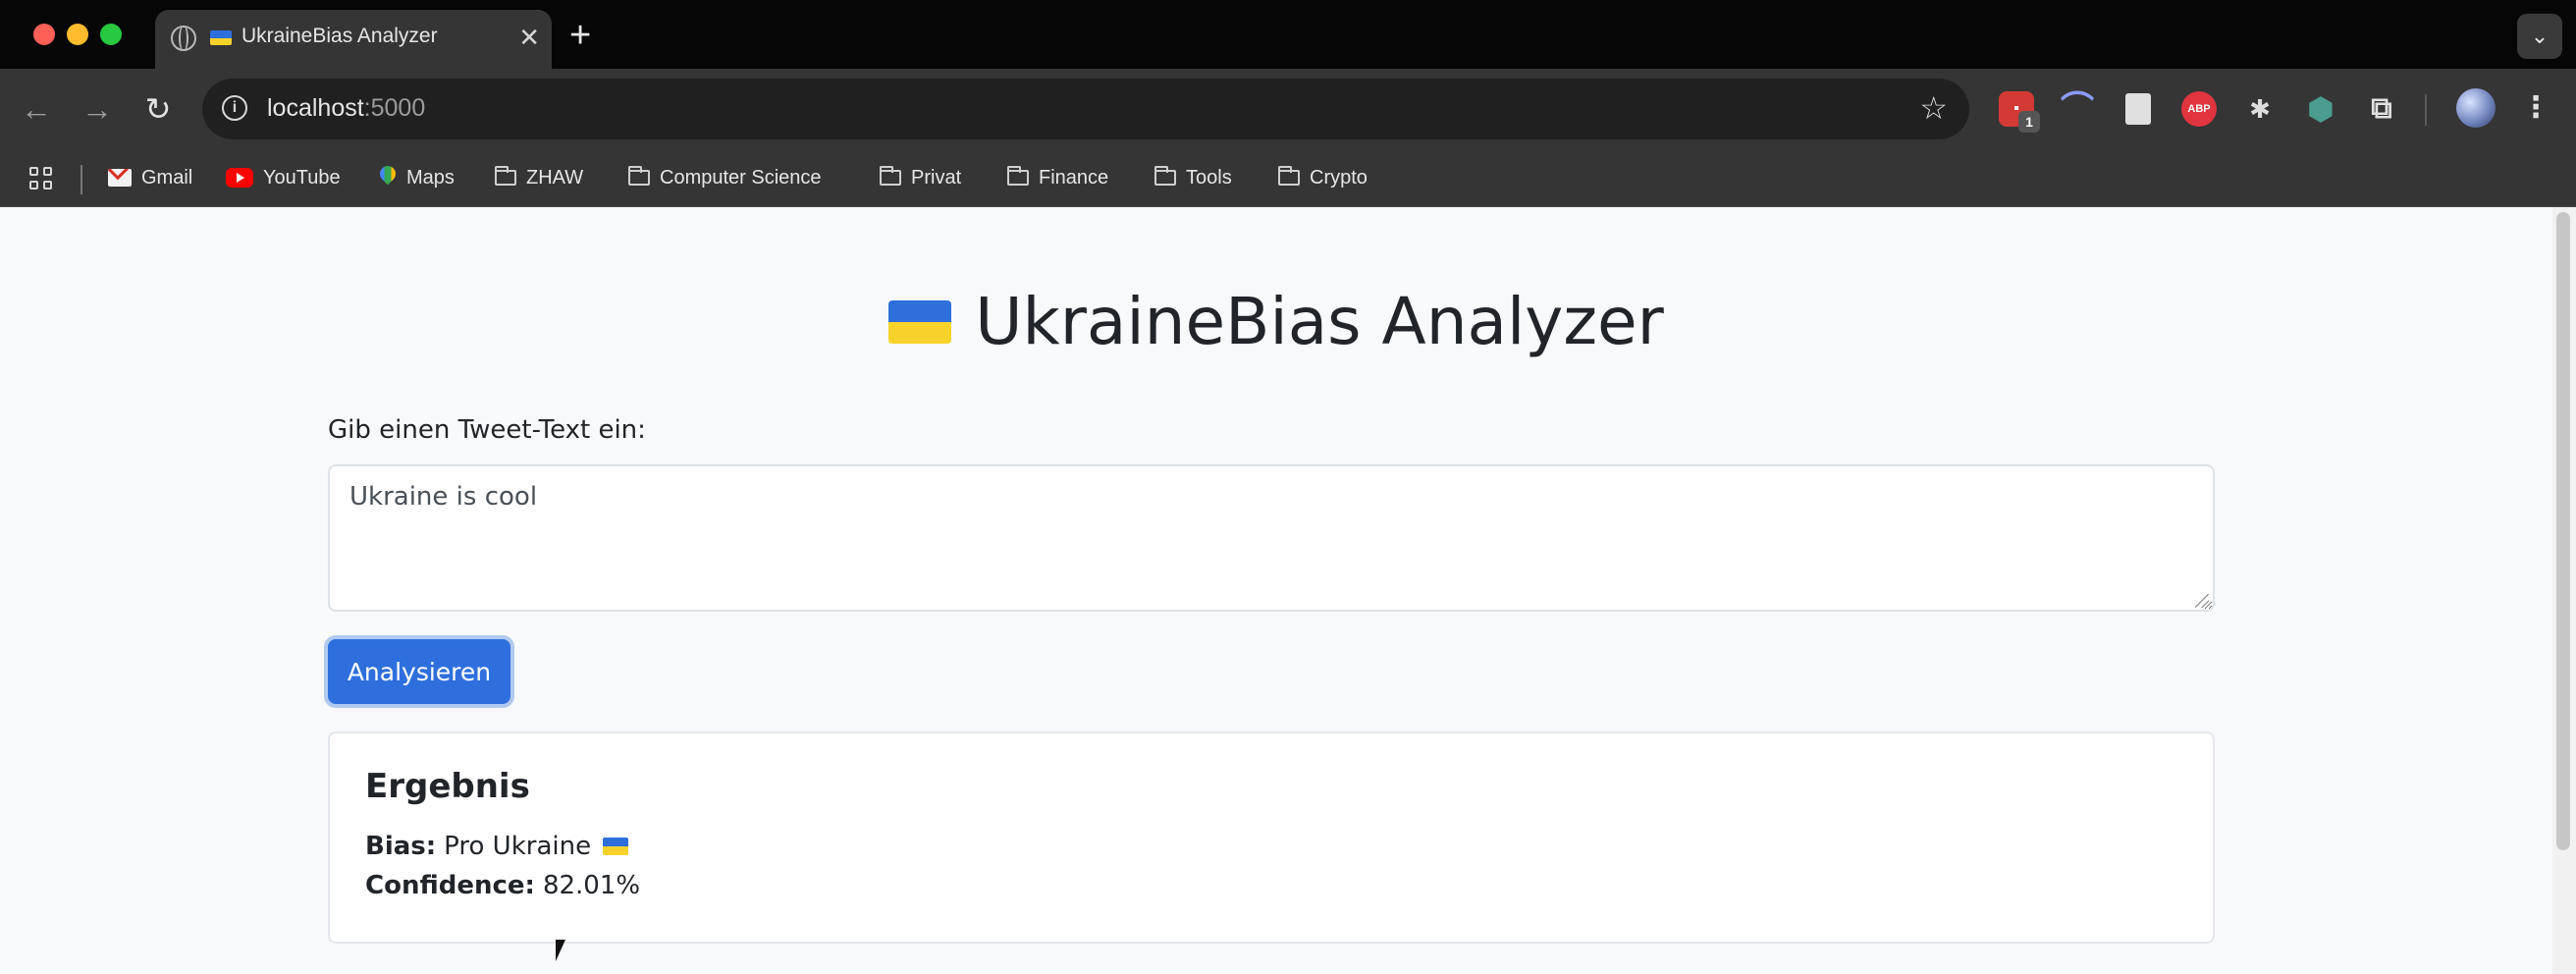  I want to click on confidence-value: 82.01%, so click(591, 885).